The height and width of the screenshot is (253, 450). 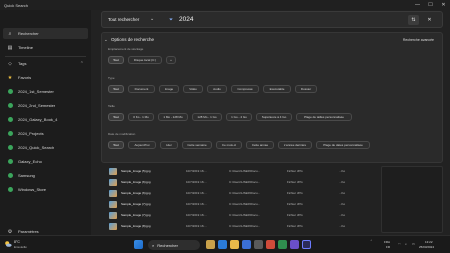 What do you see at coordinates (45, 133) in the screenshot?
I see `sidebar-item-tag: 2024_Projects` at bounding box center [45, 133].